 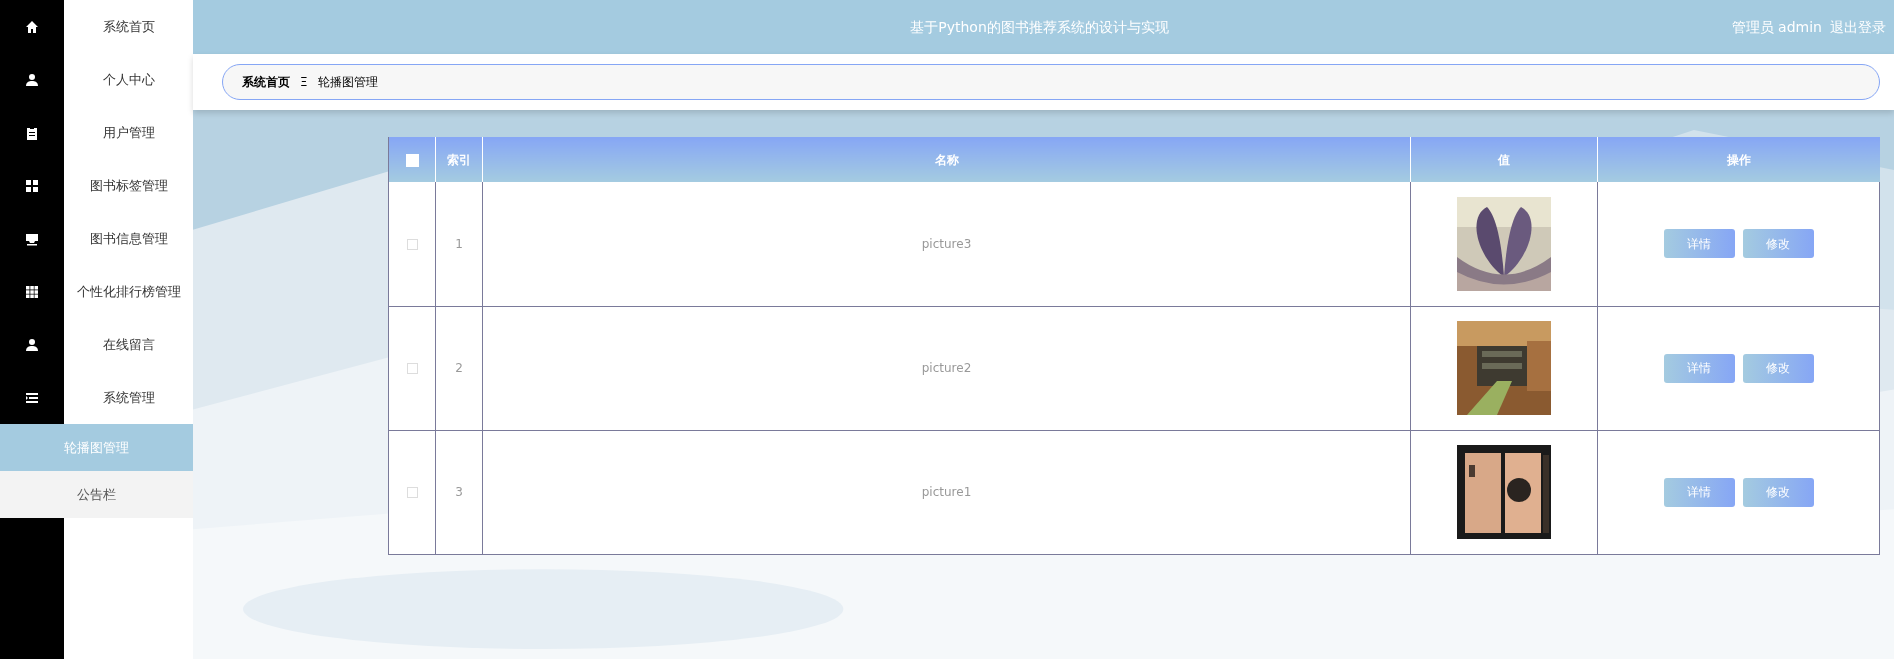 What do you see at coordinates (32, 397) in the screenshot?
I see `list-icon` at bounding box center [32, 397].